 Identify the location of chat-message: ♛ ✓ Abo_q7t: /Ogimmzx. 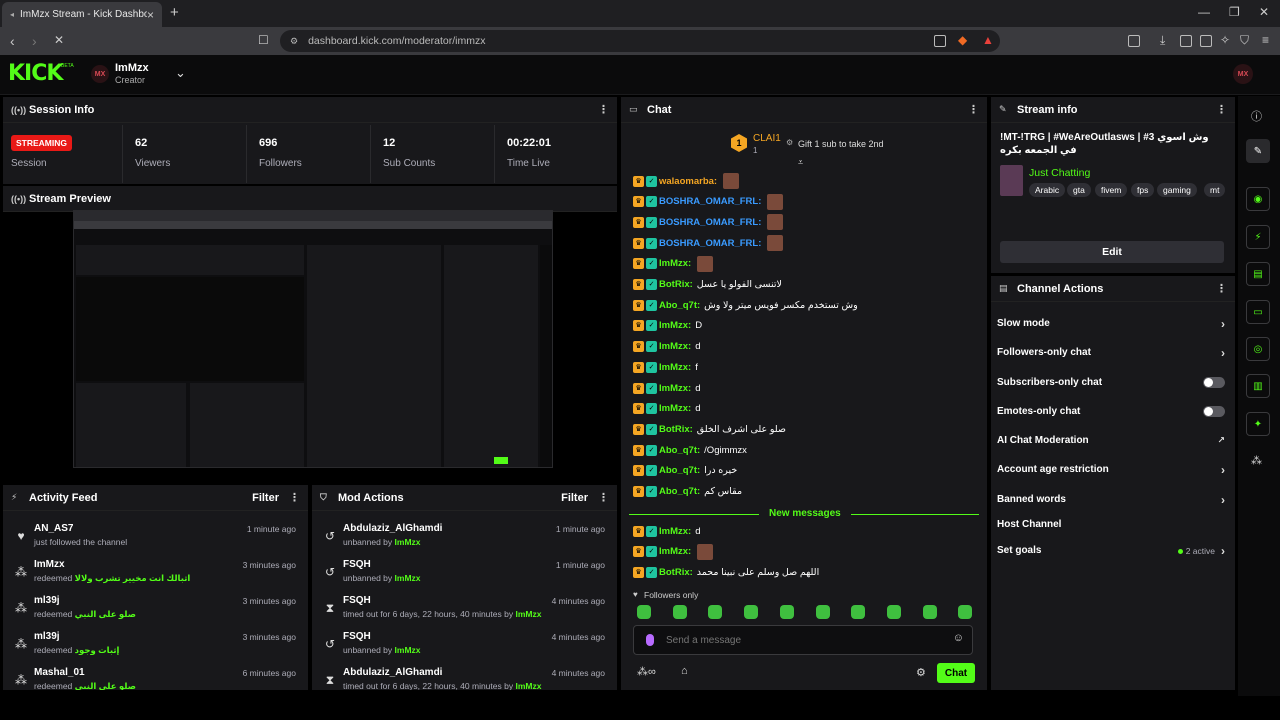
(690, 450).